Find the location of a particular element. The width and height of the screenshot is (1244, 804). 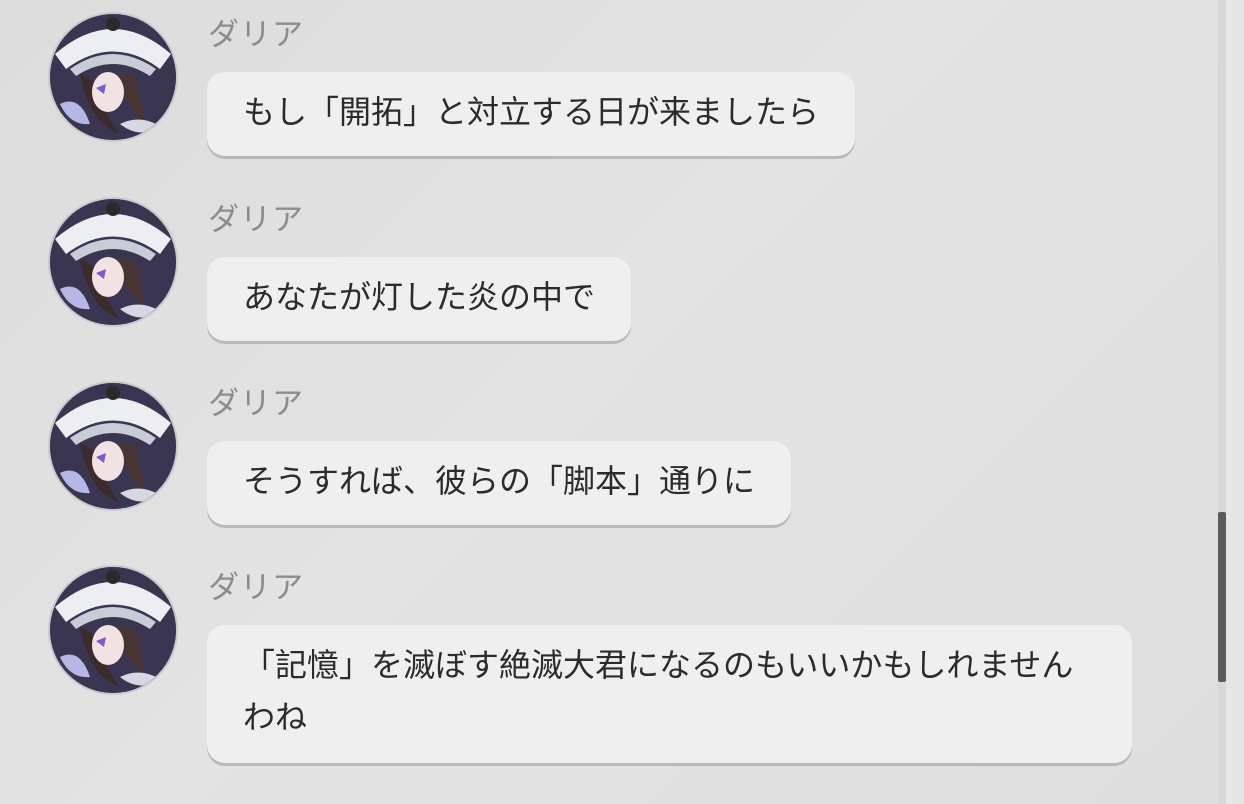

scrollbar-track is located at coordinates (1222, 402).